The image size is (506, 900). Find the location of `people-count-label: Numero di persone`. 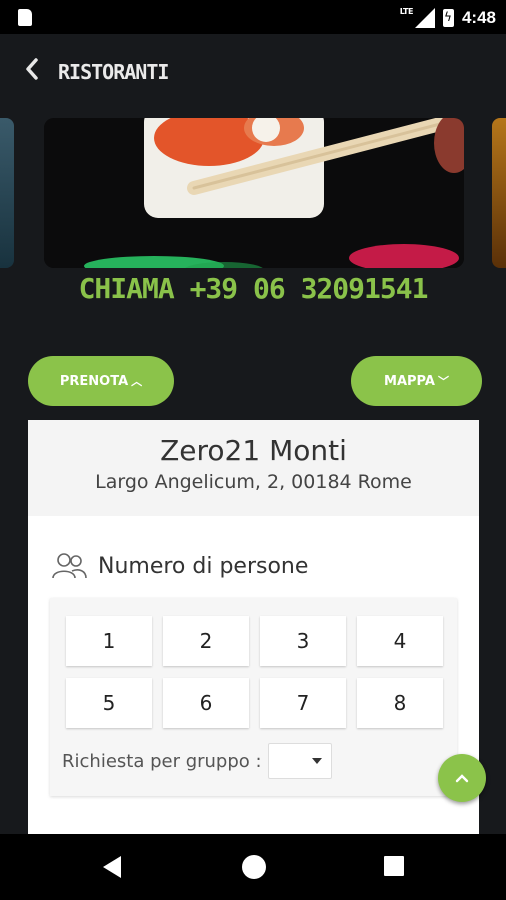

people-count-label: Numero di persone is located at coordinates (203, 566).